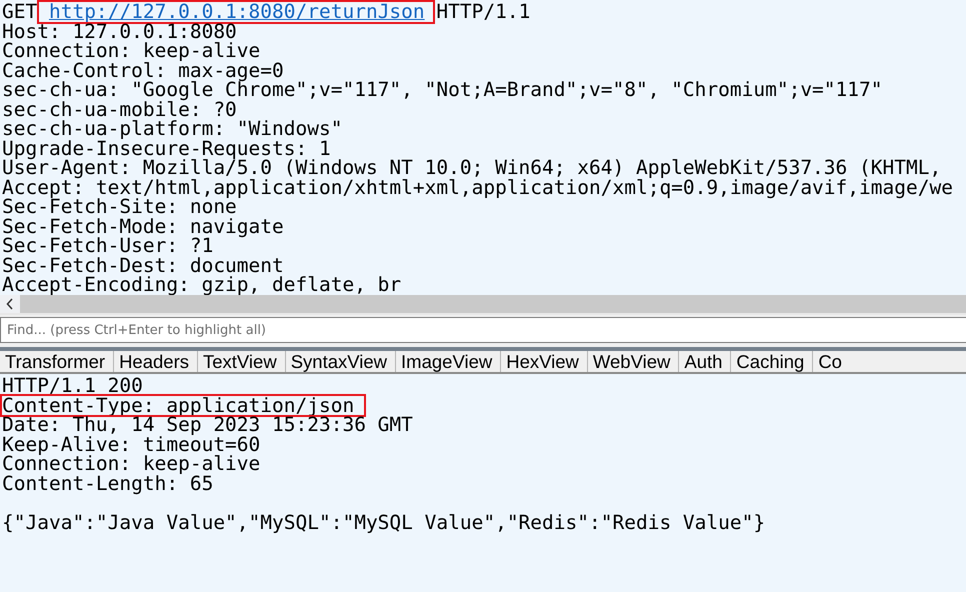 Image resolution: width=966 pixels, height=592 pixels. Describe the element at coordinates (166, 148) in the screenshot. I see `header-line: Upgrade-Insecure-Requests: 1` at that location.